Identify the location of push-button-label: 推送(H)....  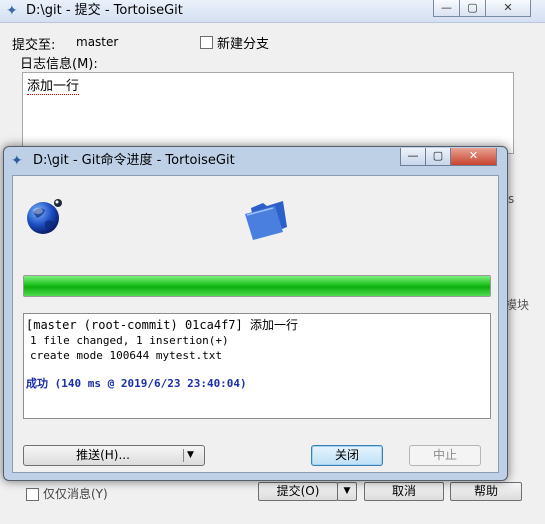
(103, 455).